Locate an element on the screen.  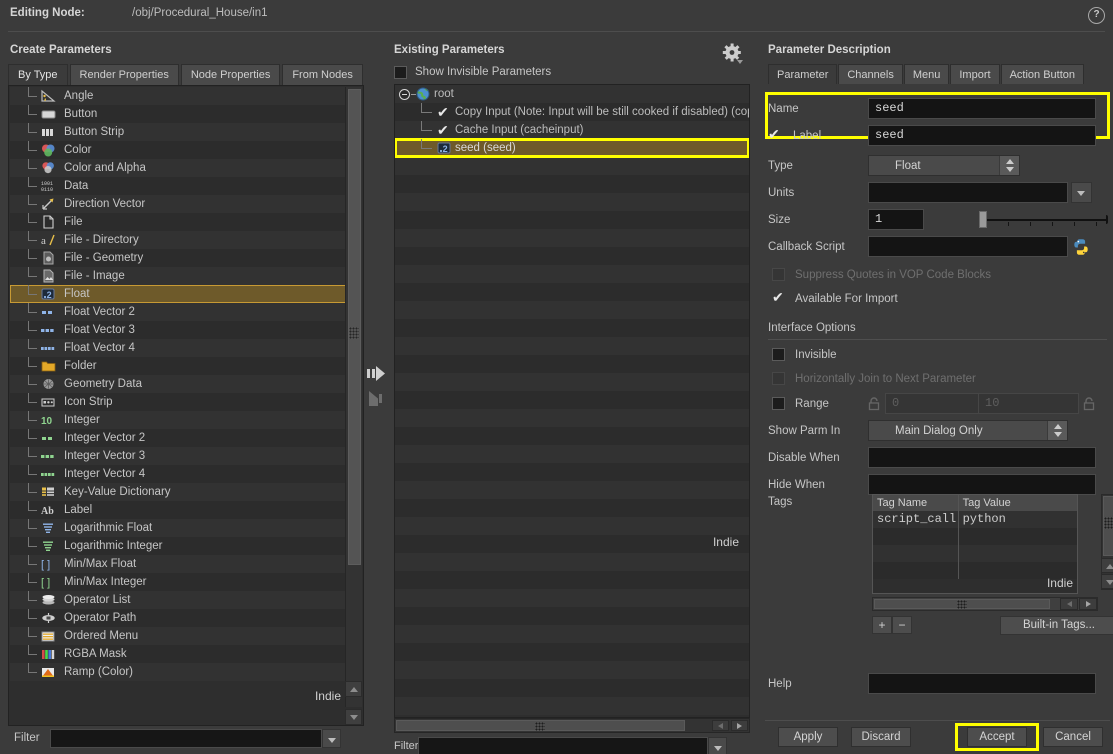
existing-parameter-seed: 2 seed (seed) is located at coordinates (572, 148).